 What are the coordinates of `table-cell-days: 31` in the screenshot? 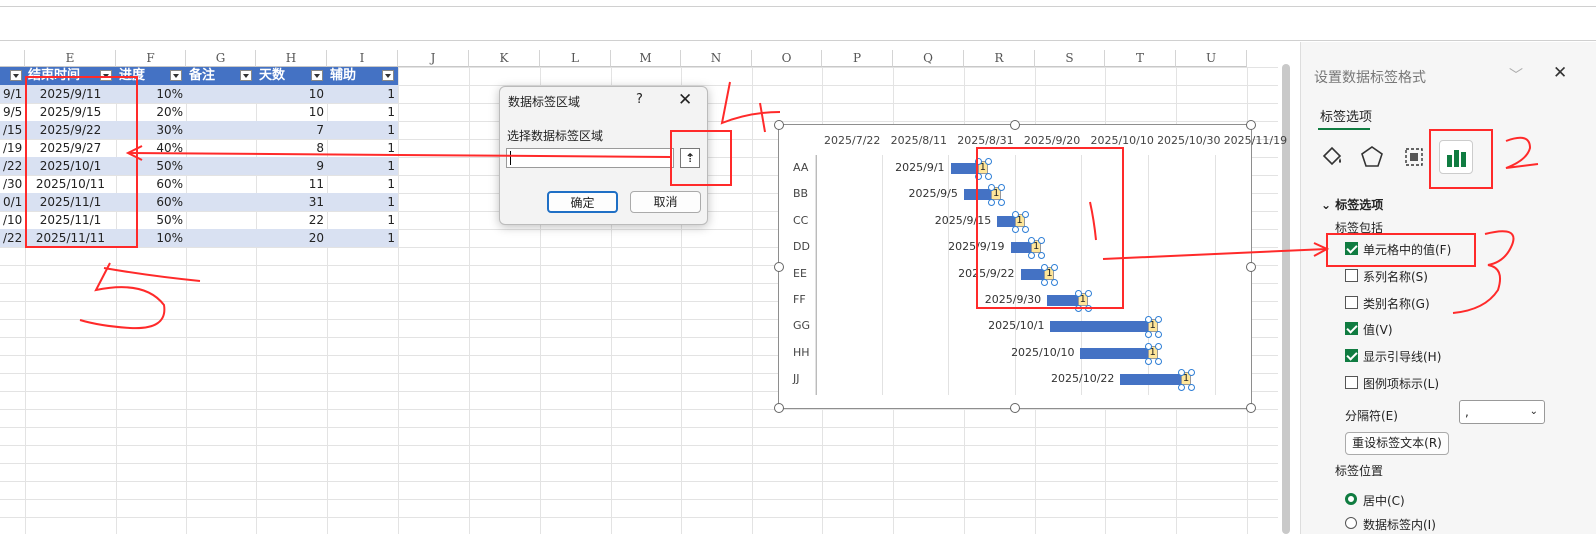 It's located at (291, 202).